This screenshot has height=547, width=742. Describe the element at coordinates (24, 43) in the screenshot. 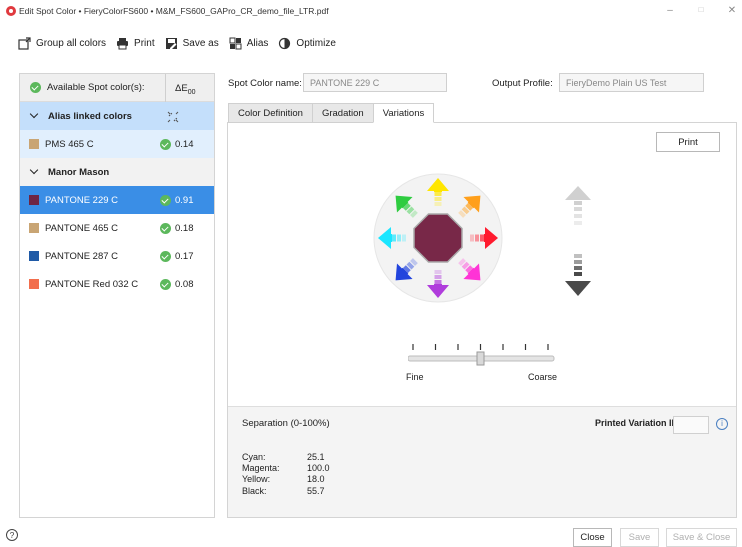

I see `group-icon` at that location.